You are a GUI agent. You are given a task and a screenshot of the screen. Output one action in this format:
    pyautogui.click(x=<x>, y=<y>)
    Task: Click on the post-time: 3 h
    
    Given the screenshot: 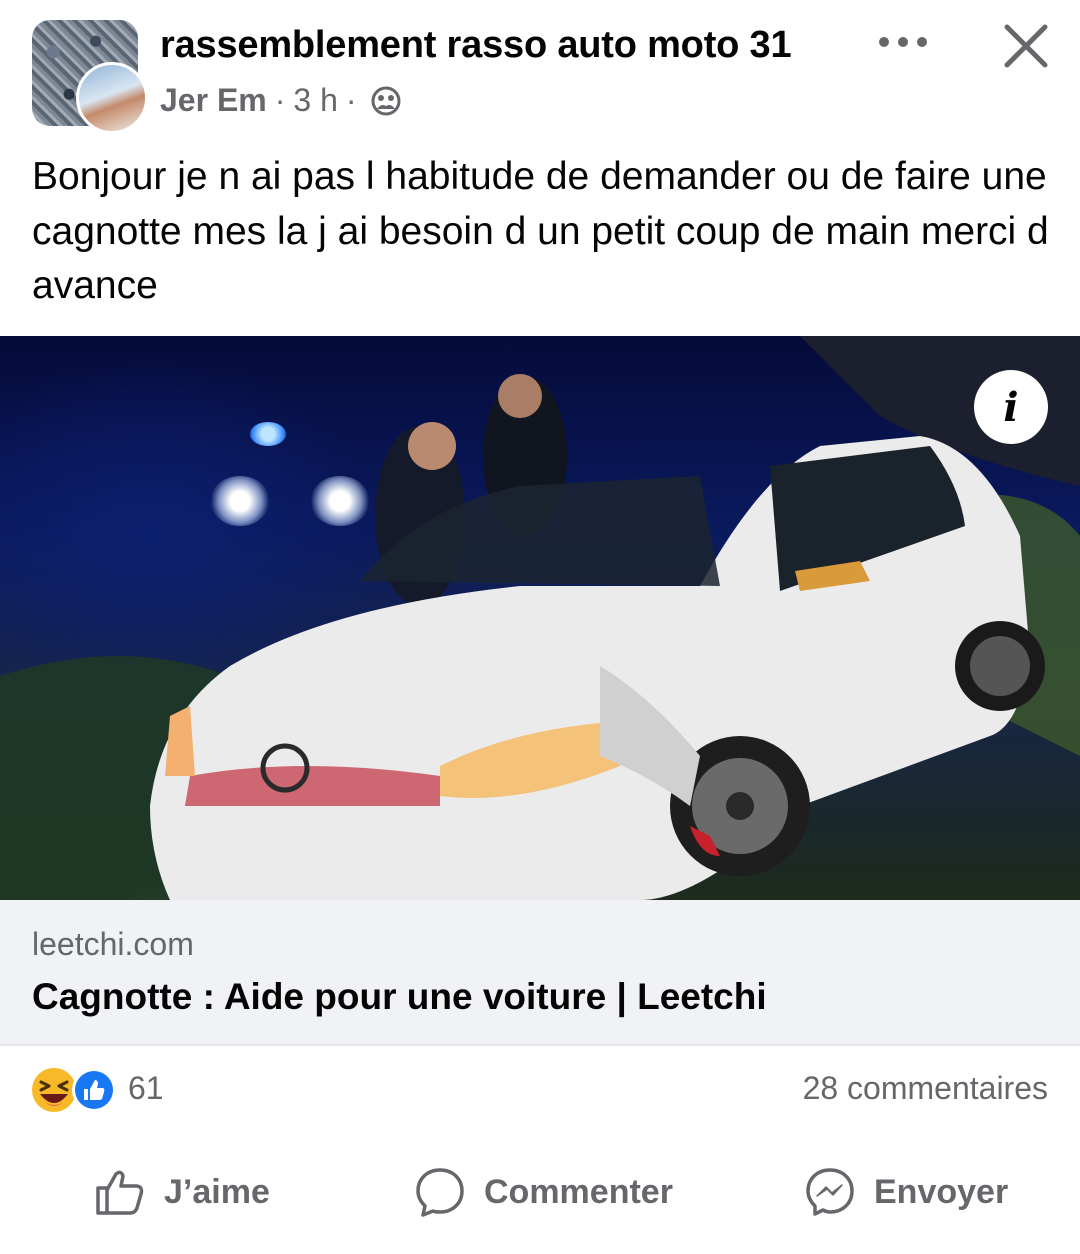 What is the action you would take?
    pyautogui.click(x=315, y=100)
    